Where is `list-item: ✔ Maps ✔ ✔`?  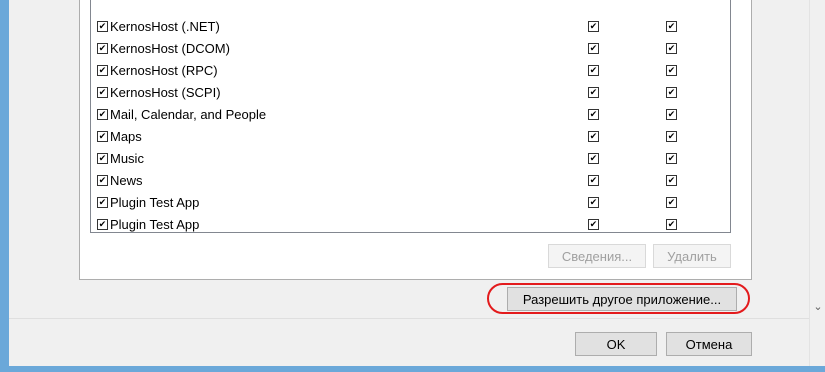 list-item: ✔ Maps ✔ ✔ is located at coordinates (401, 137).